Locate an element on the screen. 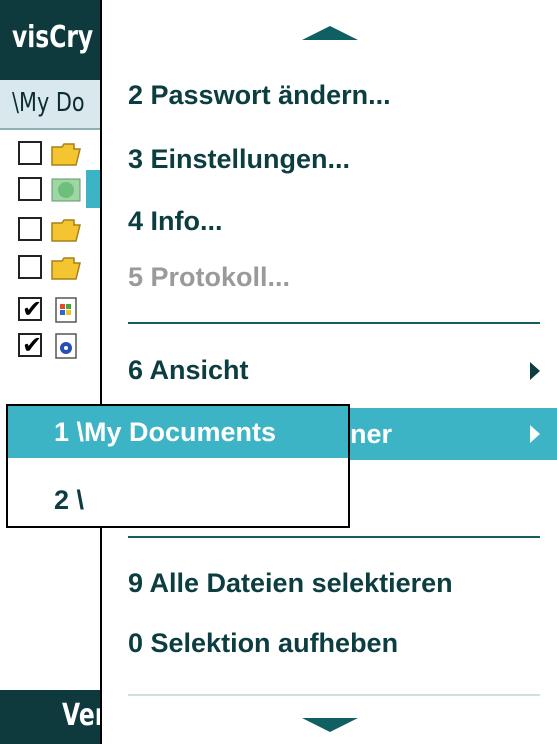 The image size is (557, 744). menu-item-label: ner is located at coordinates (371, 434).